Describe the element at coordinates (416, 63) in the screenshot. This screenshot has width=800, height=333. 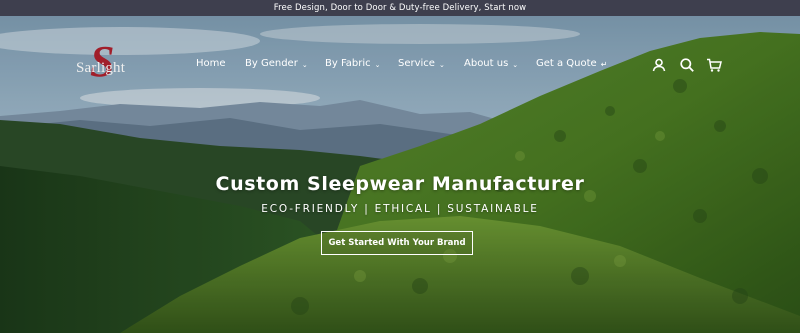
I see `nav-service-label: Service` at that location.